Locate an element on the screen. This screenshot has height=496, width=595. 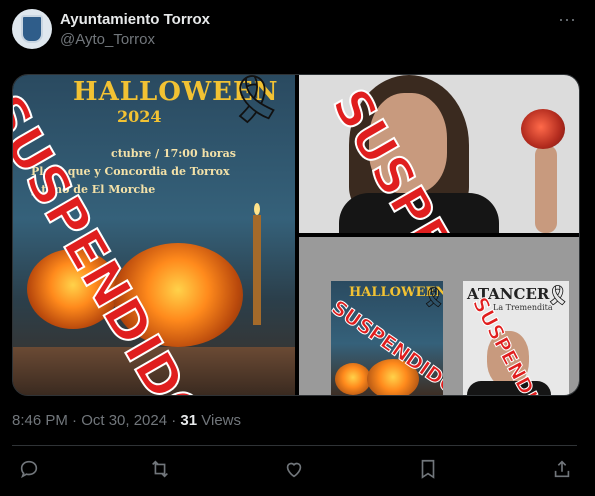
views-count: 31 is located at coordinates (189, 420).